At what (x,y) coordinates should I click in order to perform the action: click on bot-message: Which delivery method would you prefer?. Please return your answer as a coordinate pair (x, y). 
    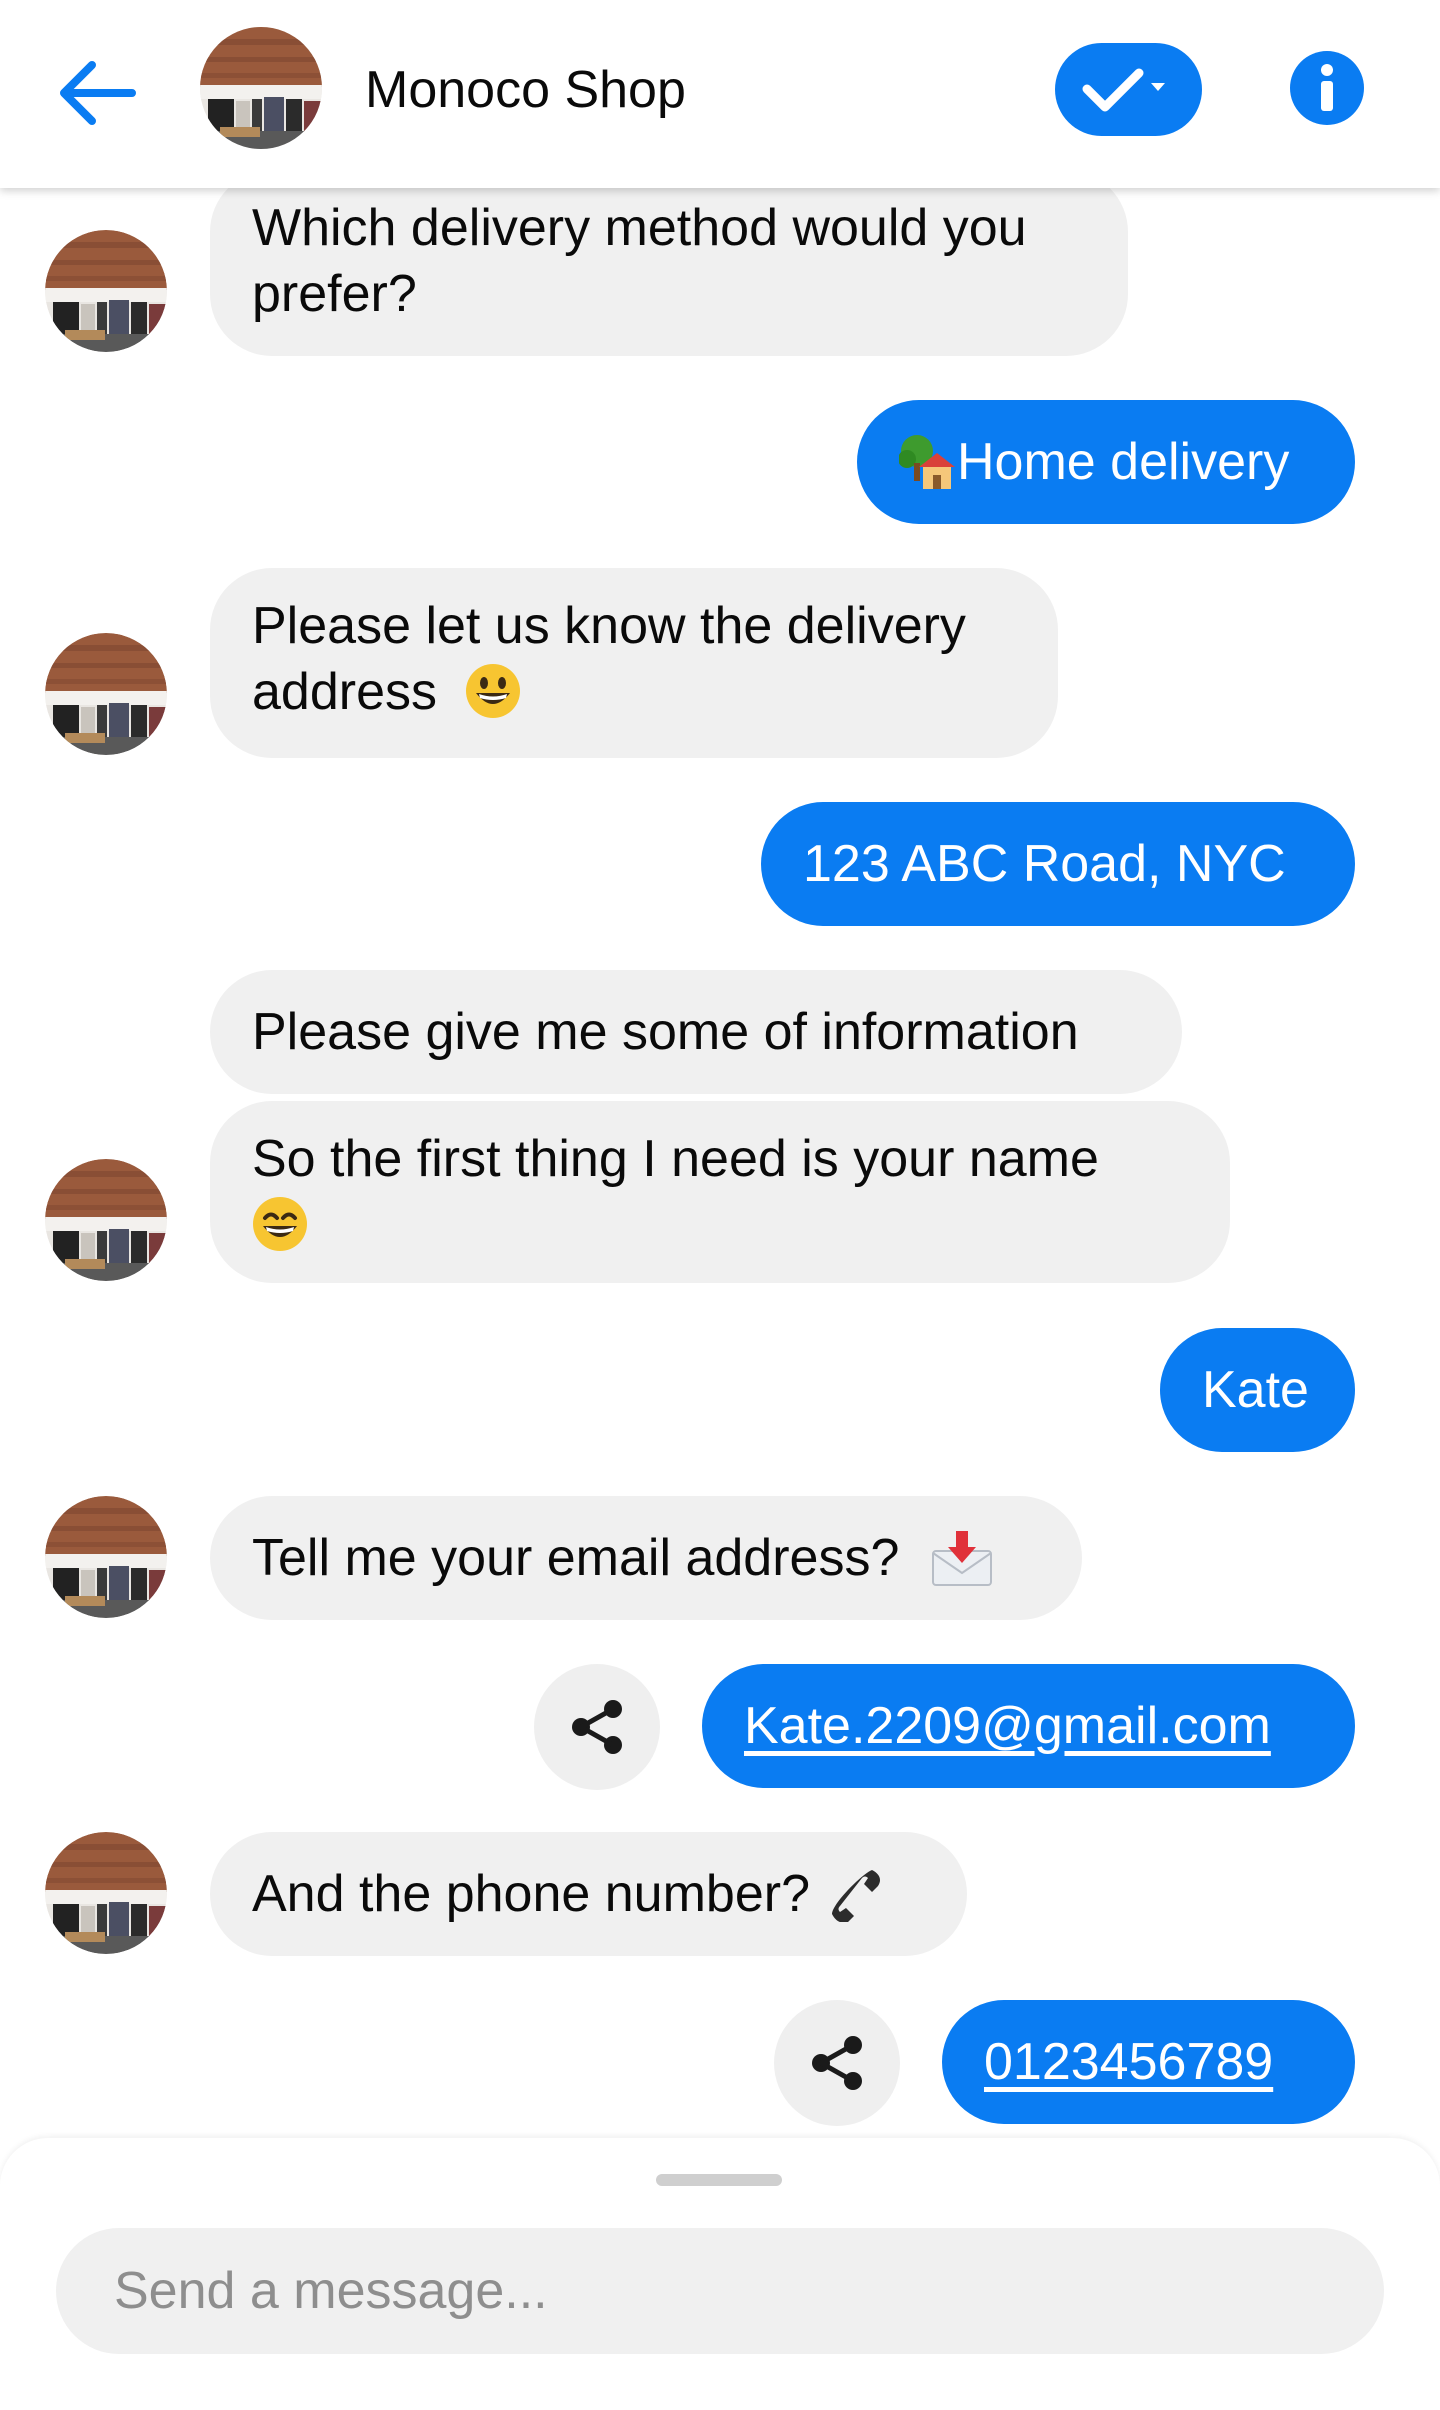
    Looking at the image, I should click on (669, 263).